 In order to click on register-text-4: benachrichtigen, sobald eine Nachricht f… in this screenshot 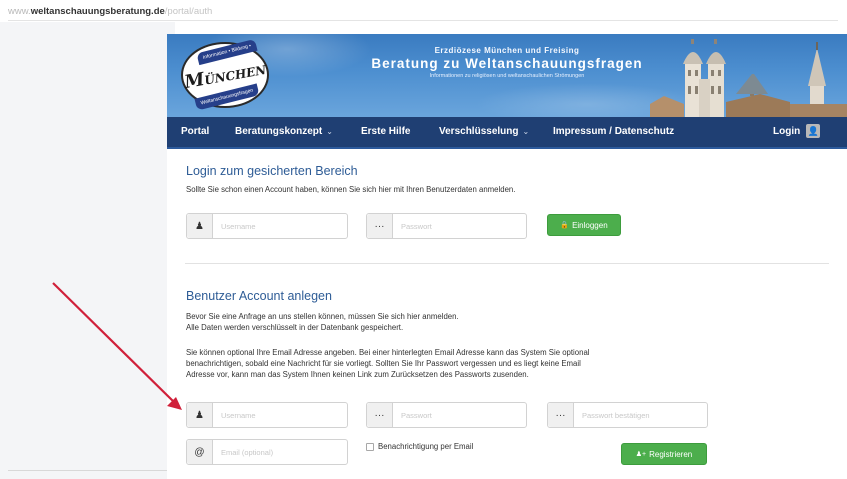, I will do `click(383, 363)`.